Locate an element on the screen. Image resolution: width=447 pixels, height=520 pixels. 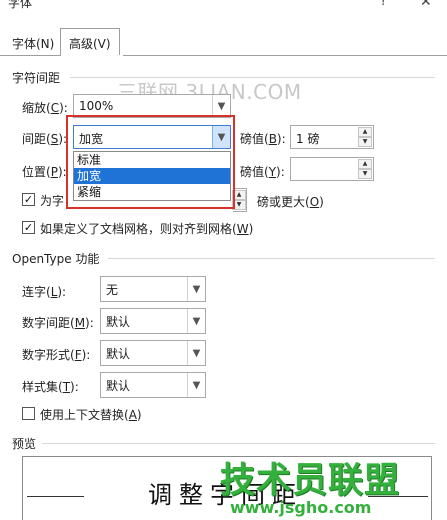
dropdown-option-selected: 加宽 is located at coordinates (152, 176).